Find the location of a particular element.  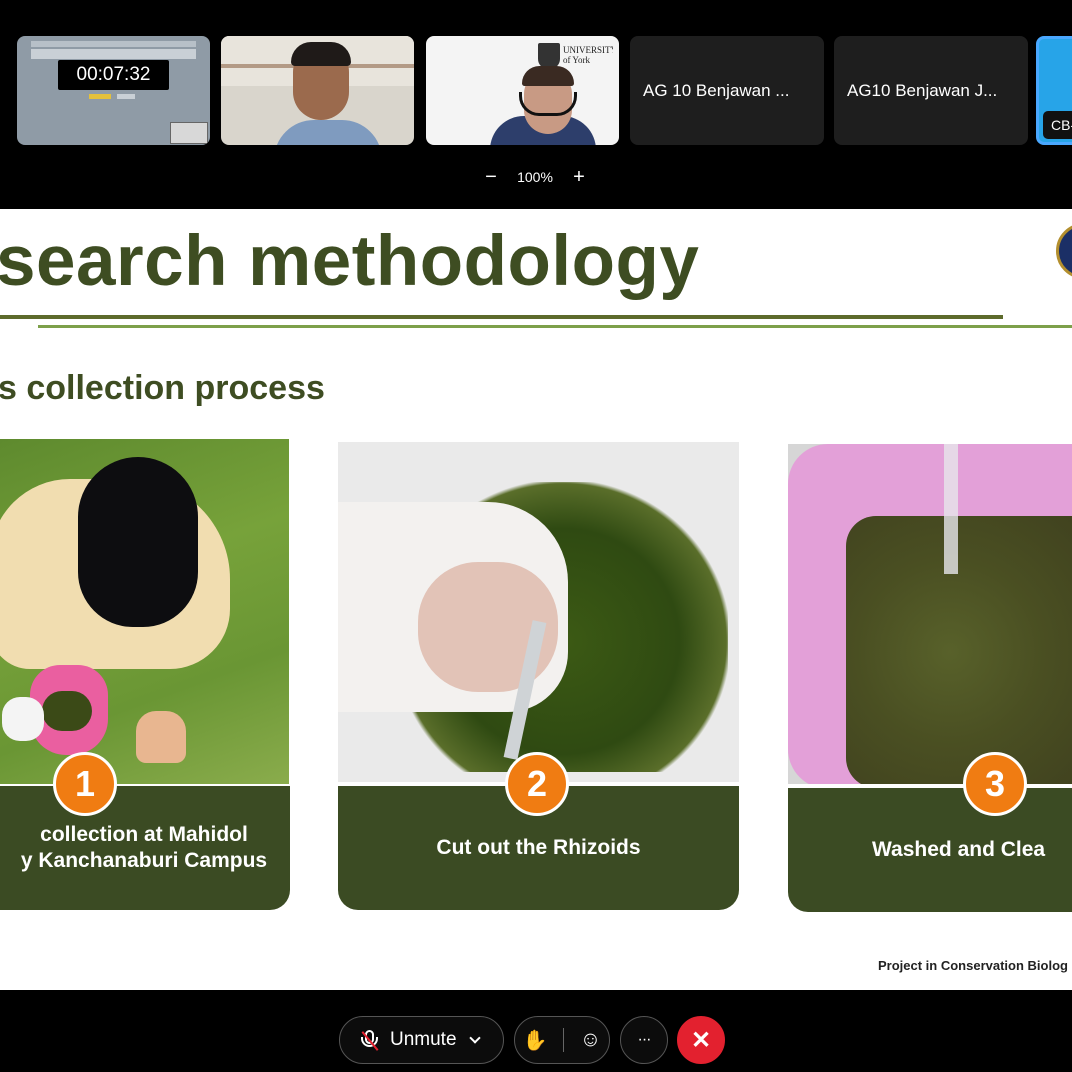

water-stream is located at coordinates (951, 509).